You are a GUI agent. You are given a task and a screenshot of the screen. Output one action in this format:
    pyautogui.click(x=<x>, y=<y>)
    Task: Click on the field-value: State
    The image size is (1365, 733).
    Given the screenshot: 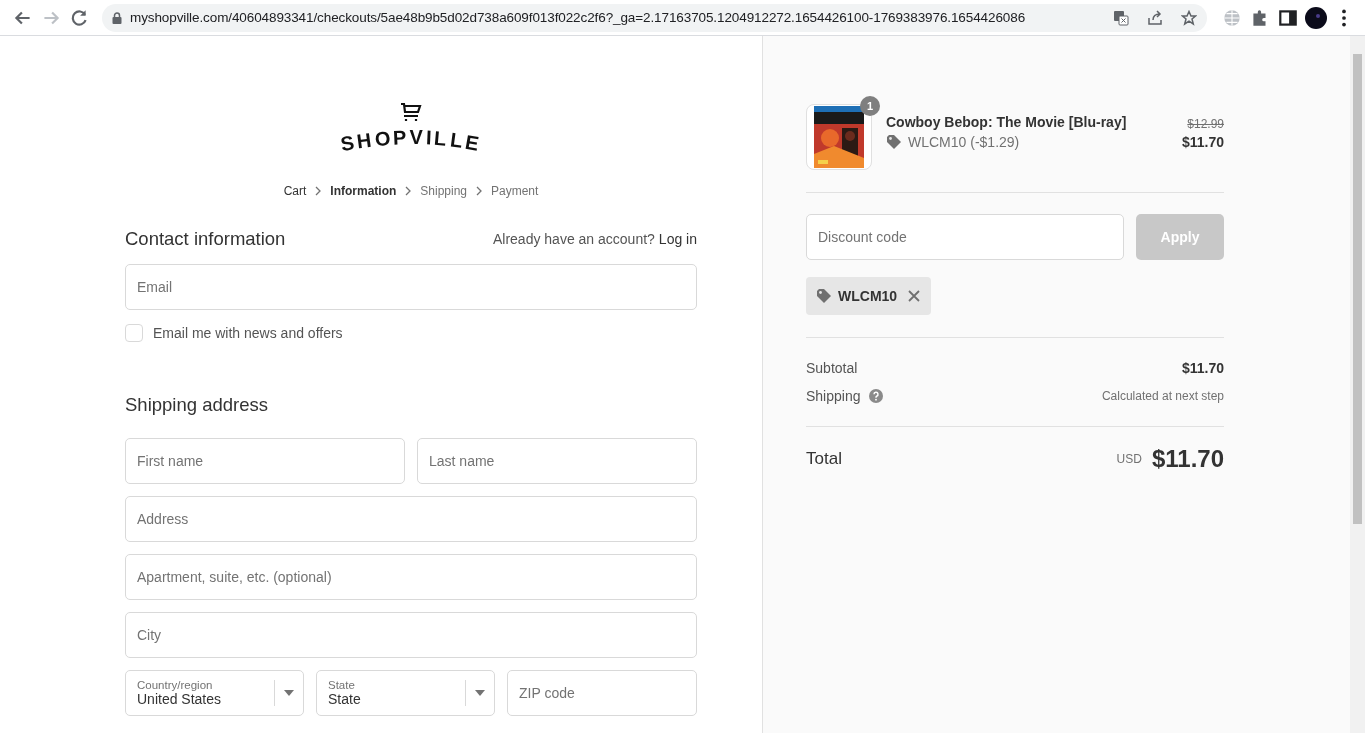 What is the action you would take?
    pyautogui.click(x=345, y=699)
    